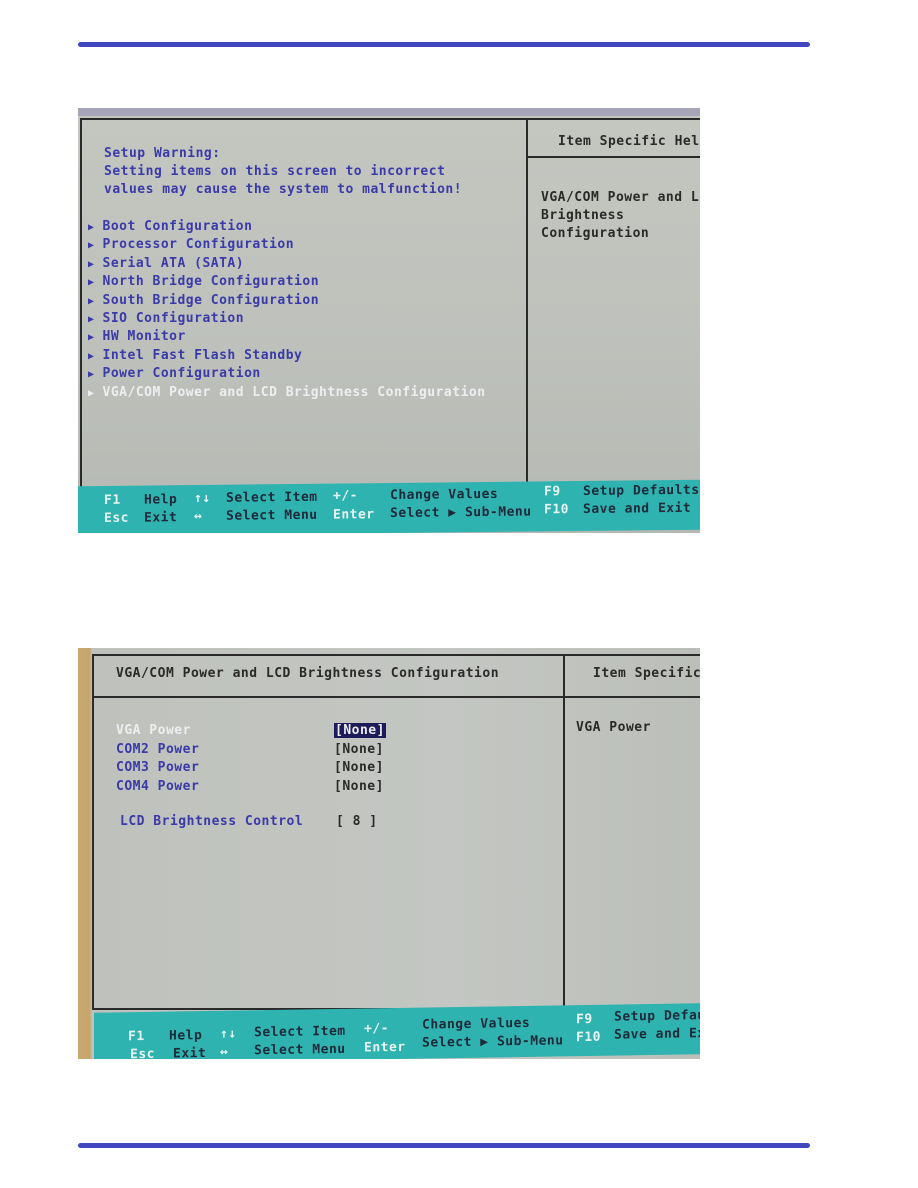 The image size is (918, 1188). Describe the element at coordinates (287, 265) in the screenshot. I see `menu-item-serial-ata: ▶ Serial ATA (SATA)` at that location.